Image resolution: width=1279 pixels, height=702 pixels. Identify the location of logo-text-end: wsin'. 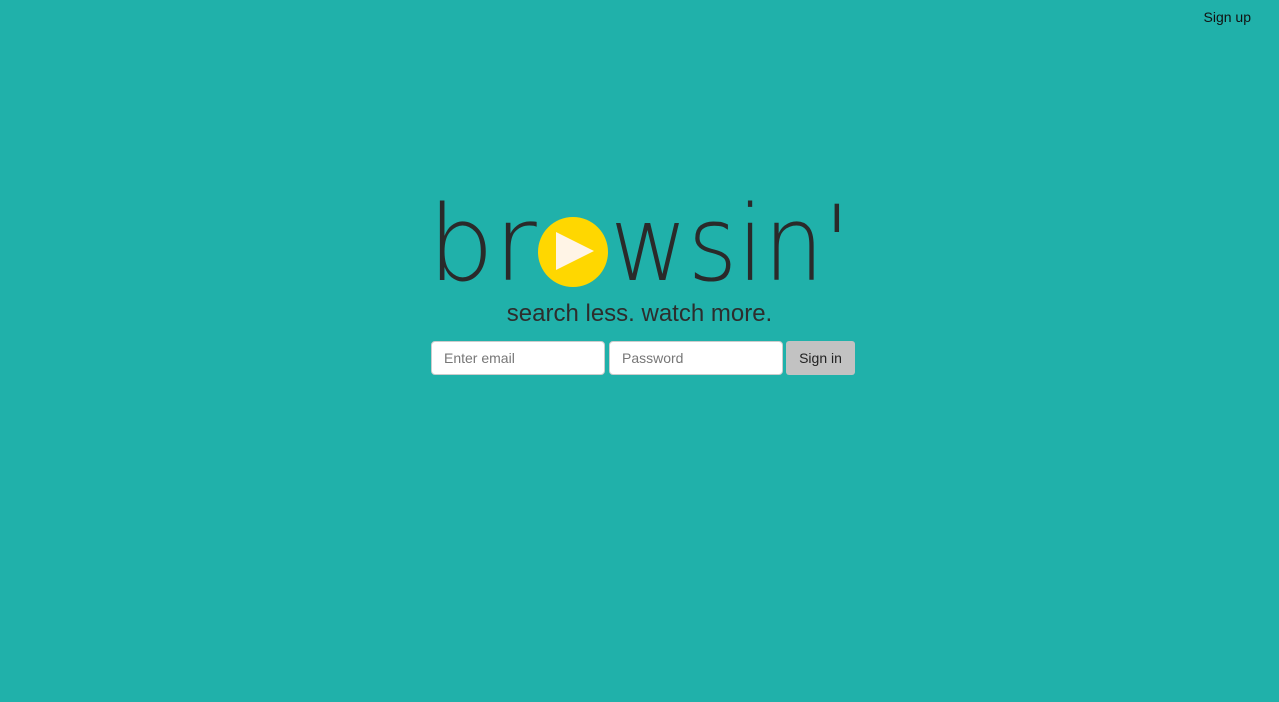
(730, 244).